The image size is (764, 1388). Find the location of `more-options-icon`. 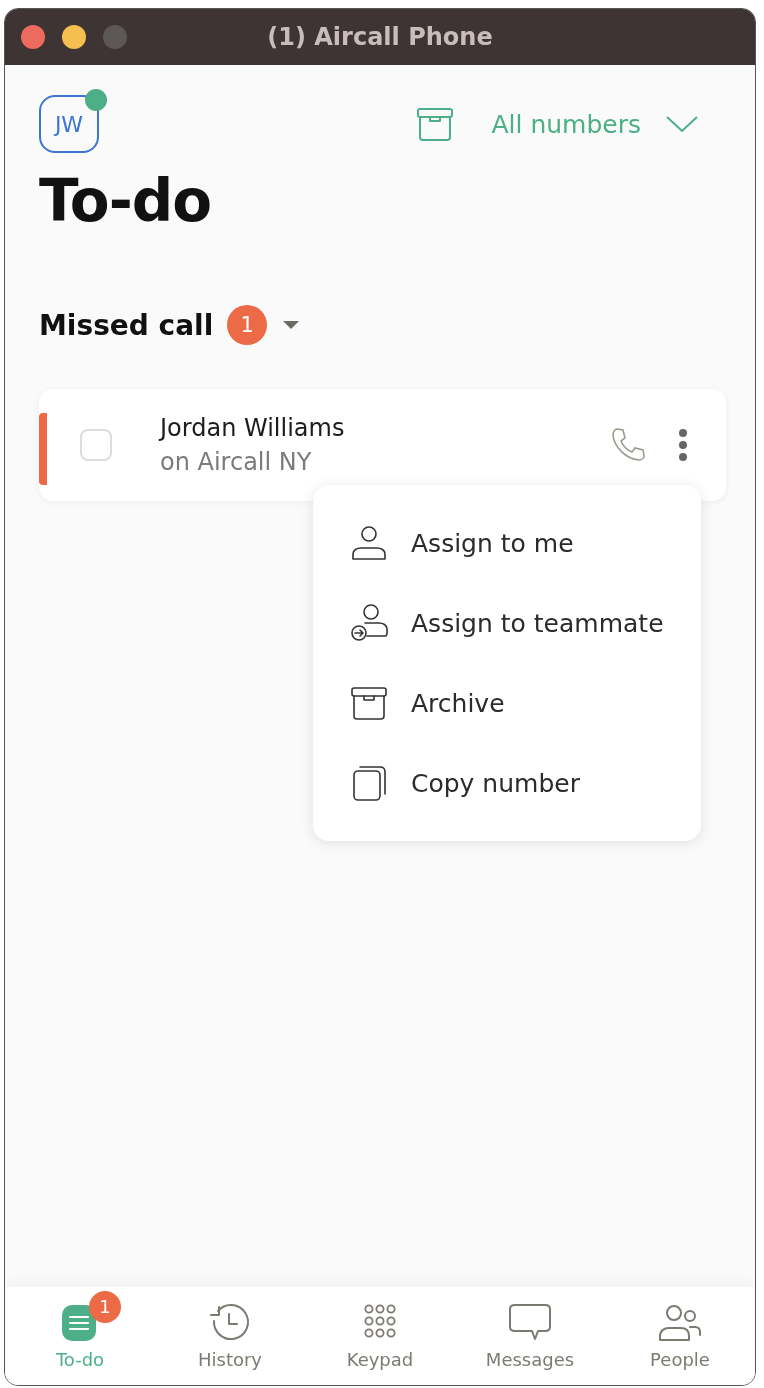

more-options-icon is located at coordinates (683, 445).